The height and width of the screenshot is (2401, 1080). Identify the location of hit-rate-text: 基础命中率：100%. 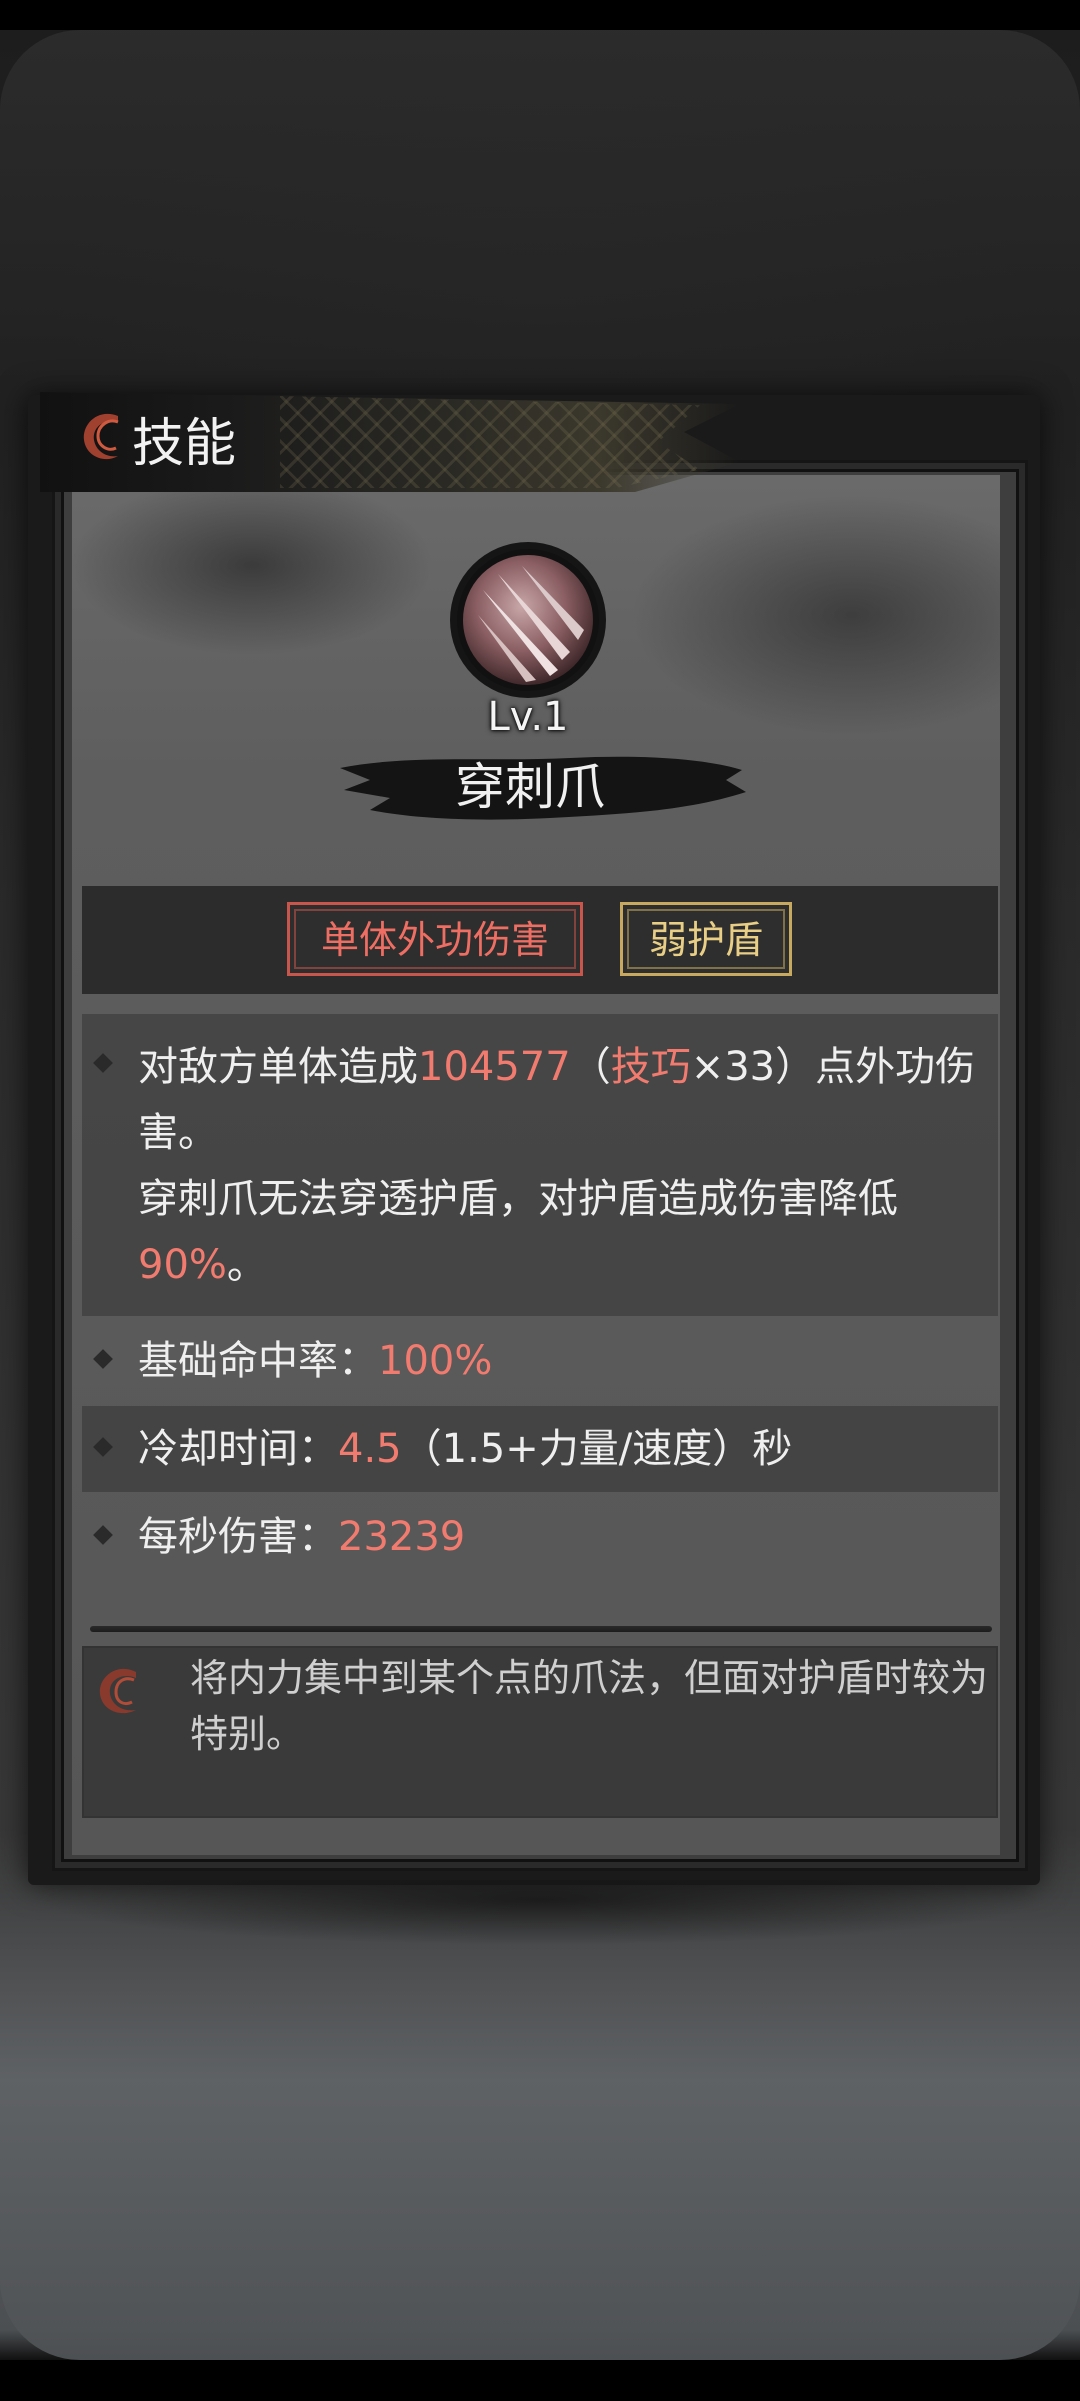
(564, 1361).